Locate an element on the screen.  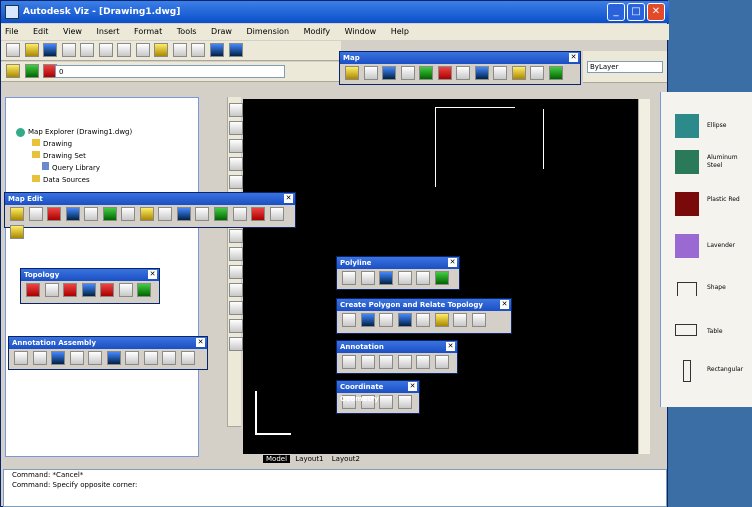
layer-icon is located at coordinates (13, 71).